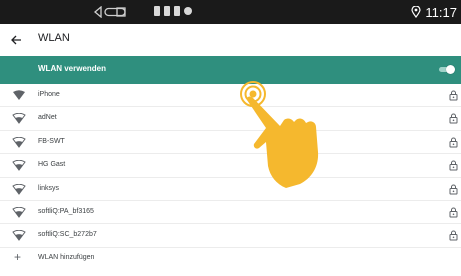  I want to click on plus-icon: +, so click(18, 256).